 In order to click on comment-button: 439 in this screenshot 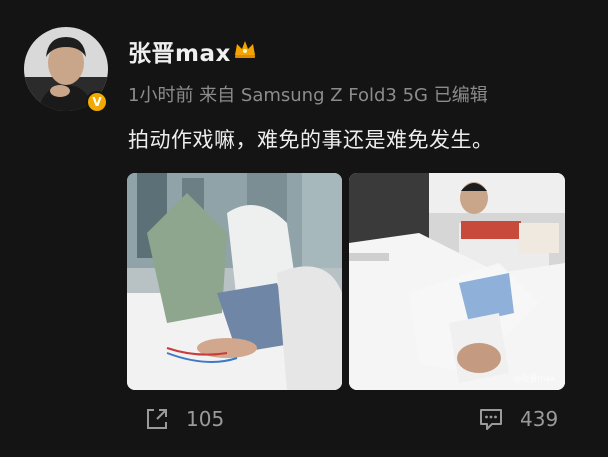, I will do `click(518, 419)`.